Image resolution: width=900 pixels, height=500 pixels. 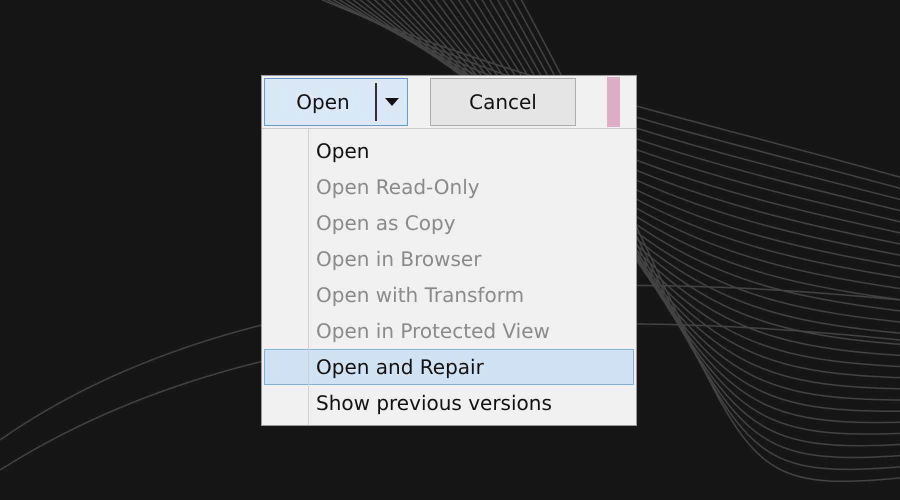 I want to click on color-strip, so click(x=613, y=102).